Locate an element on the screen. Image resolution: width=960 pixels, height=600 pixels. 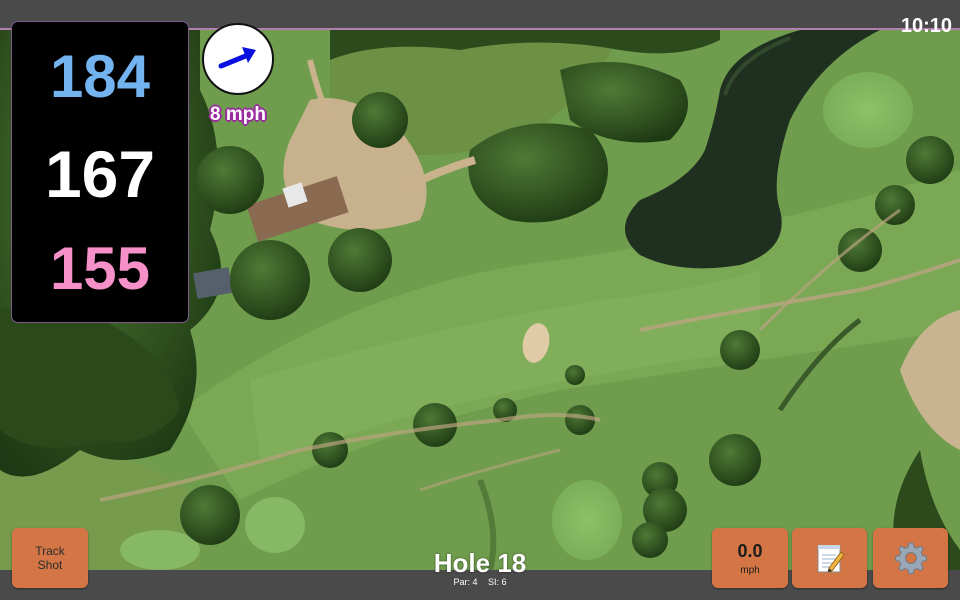
gear-icon is located at coordinates (910, 558).